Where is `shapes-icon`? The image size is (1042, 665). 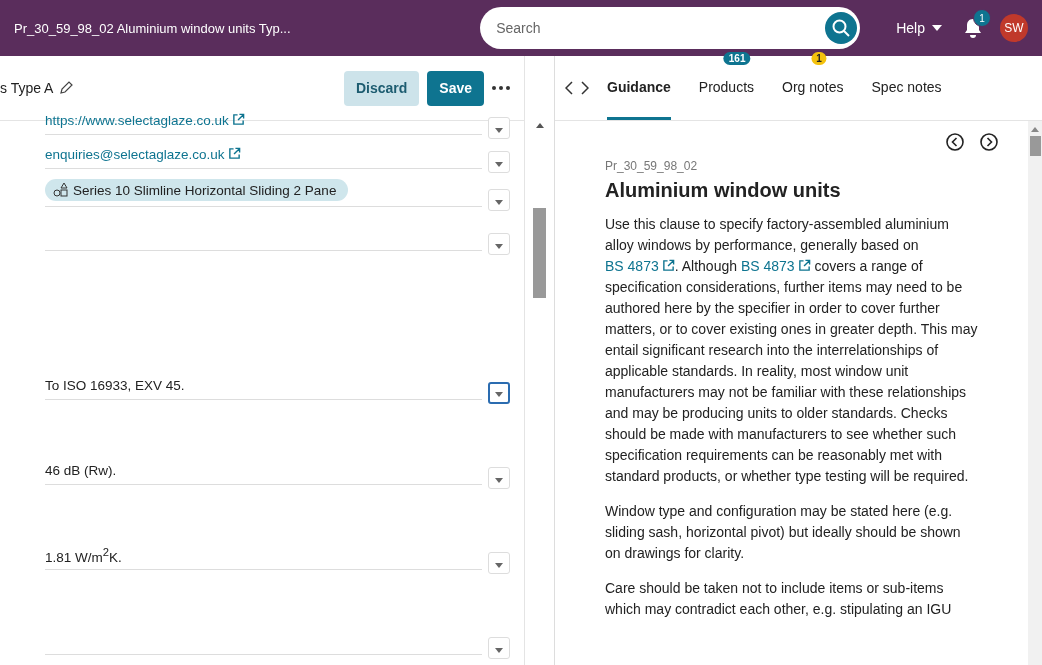 shapes-icon is located at coordinates (61, 190).